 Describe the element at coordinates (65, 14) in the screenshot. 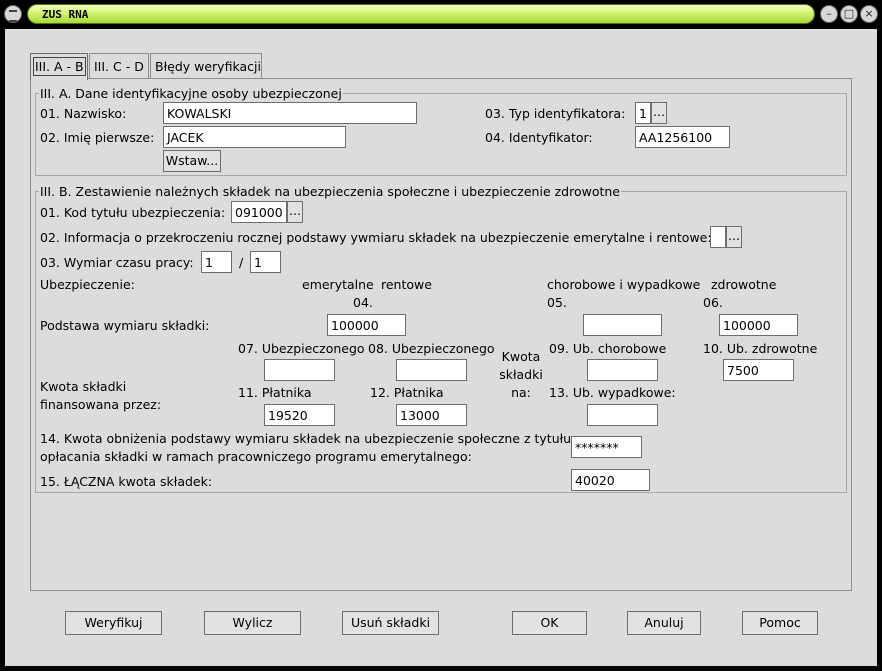

I see `window-title: ZUS RNA` at that location.